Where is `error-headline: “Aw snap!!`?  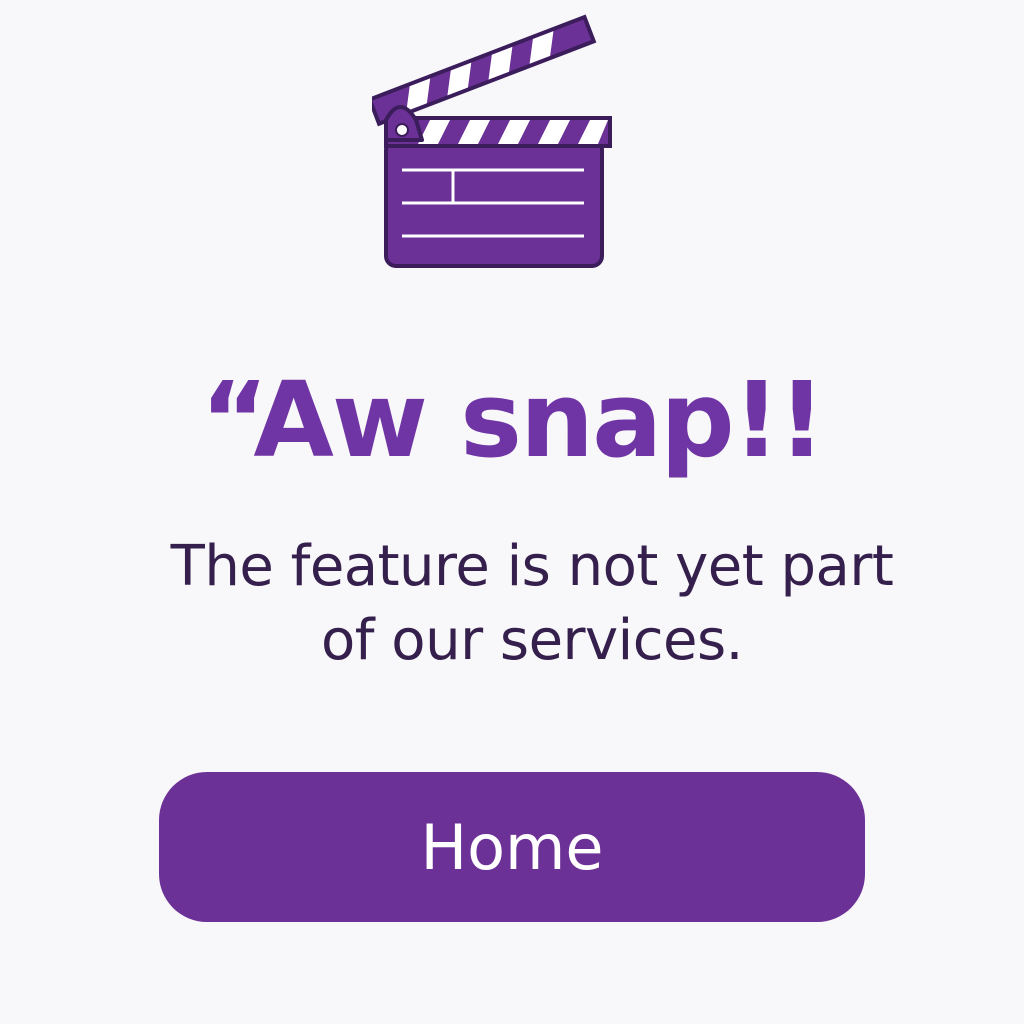
error-headline: “Aw snap!! is located at coordinates (512, 420).